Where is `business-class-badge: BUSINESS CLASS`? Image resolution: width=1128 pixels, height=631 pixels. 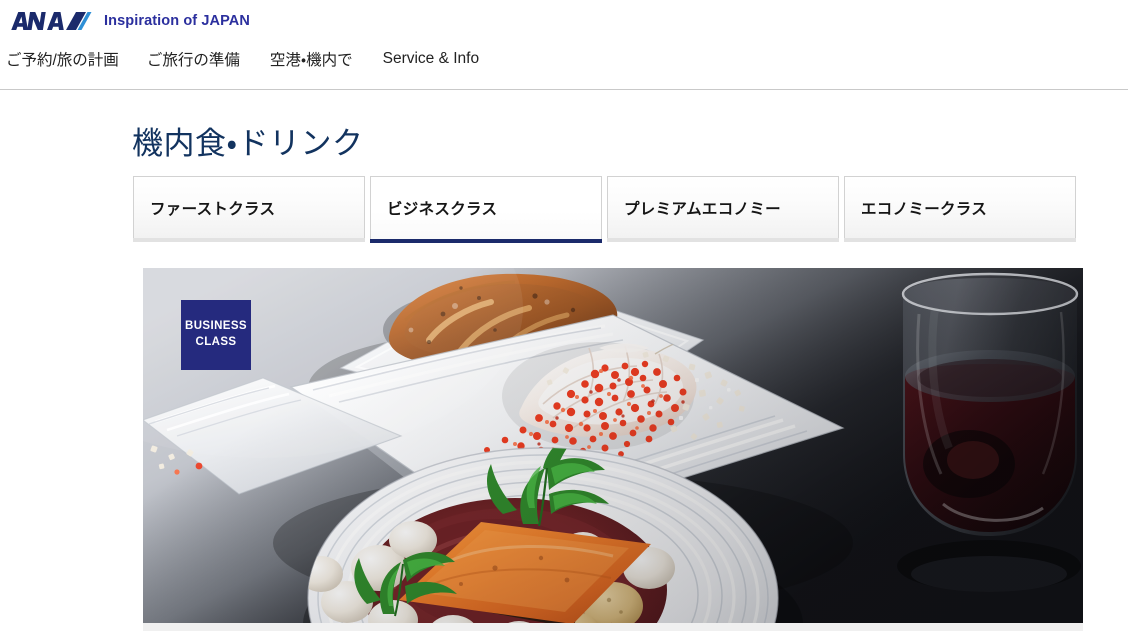 business-class-badge: BUSINESS CLASS is located at coordinates (216, 335).